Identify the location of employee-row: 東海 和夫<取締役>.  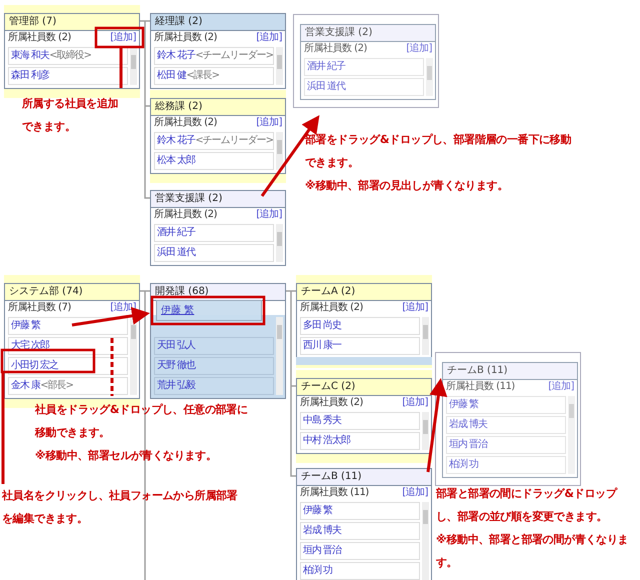
(68, 56).